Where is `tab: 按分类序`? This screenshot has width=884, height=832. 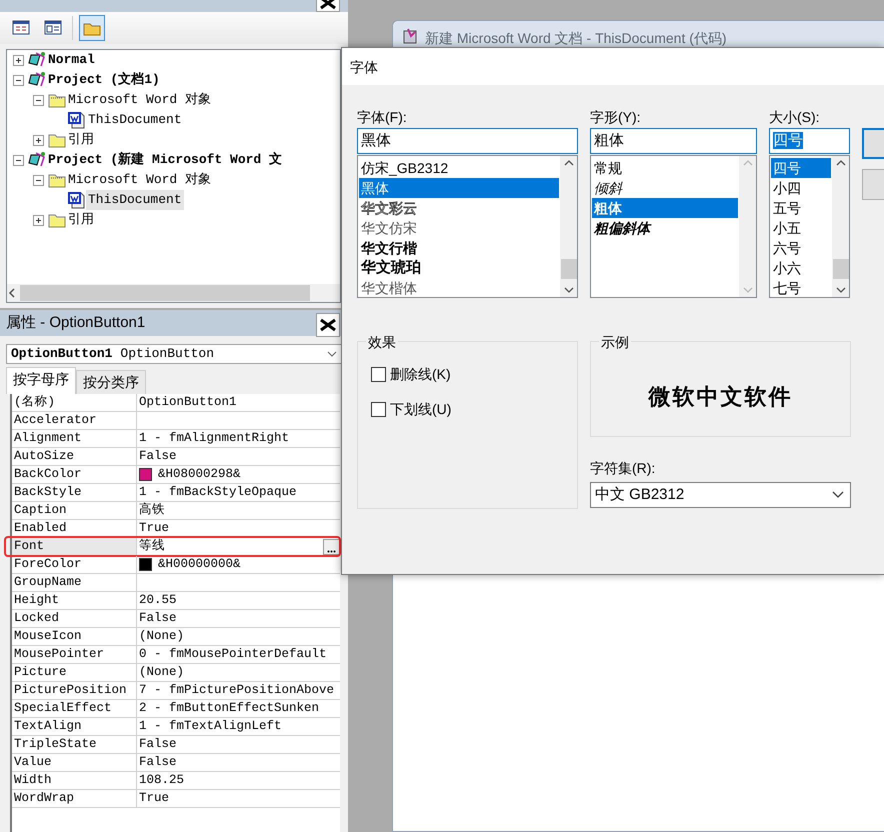
tab: 按分类序 is located at coordinates (111, 382).